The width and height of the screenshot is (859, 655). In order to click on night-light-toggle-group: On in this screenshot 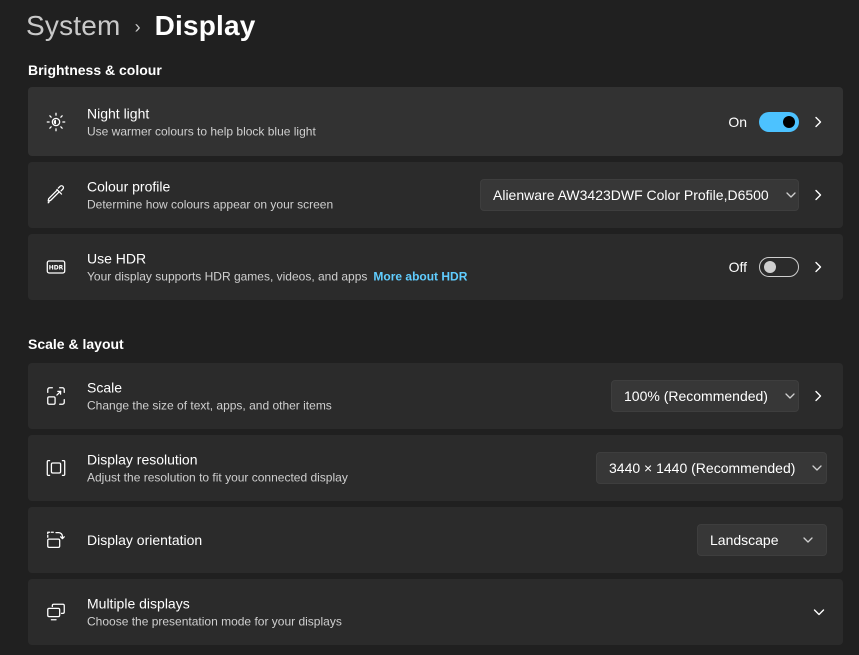, I will do `click(763, 121)`.